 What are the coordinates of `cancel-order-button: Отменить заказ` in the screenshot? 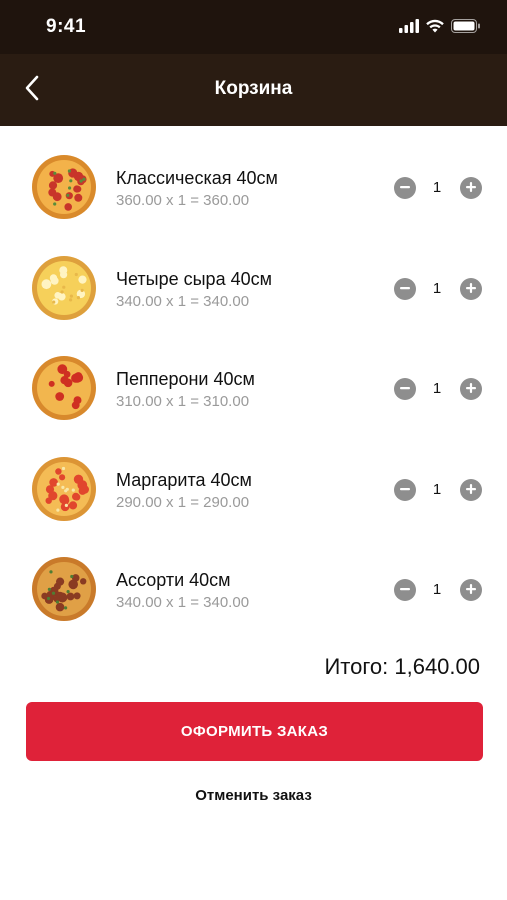 It's located at (253, 795).